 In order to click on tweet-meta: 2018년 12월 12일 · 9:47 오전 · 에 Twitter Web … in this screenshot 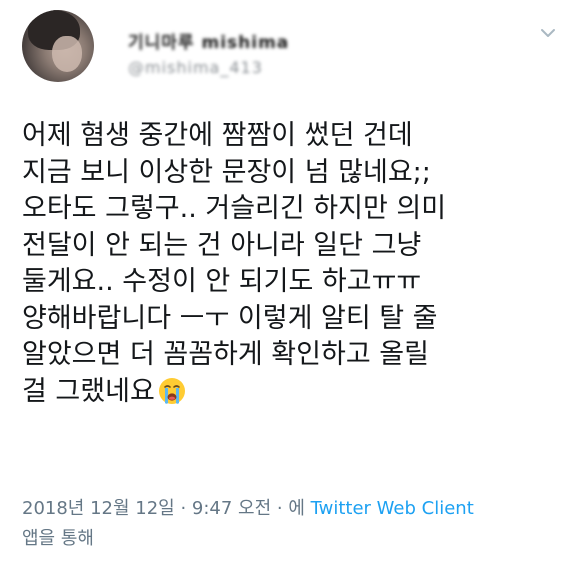, I will do `click(296, 524)`.